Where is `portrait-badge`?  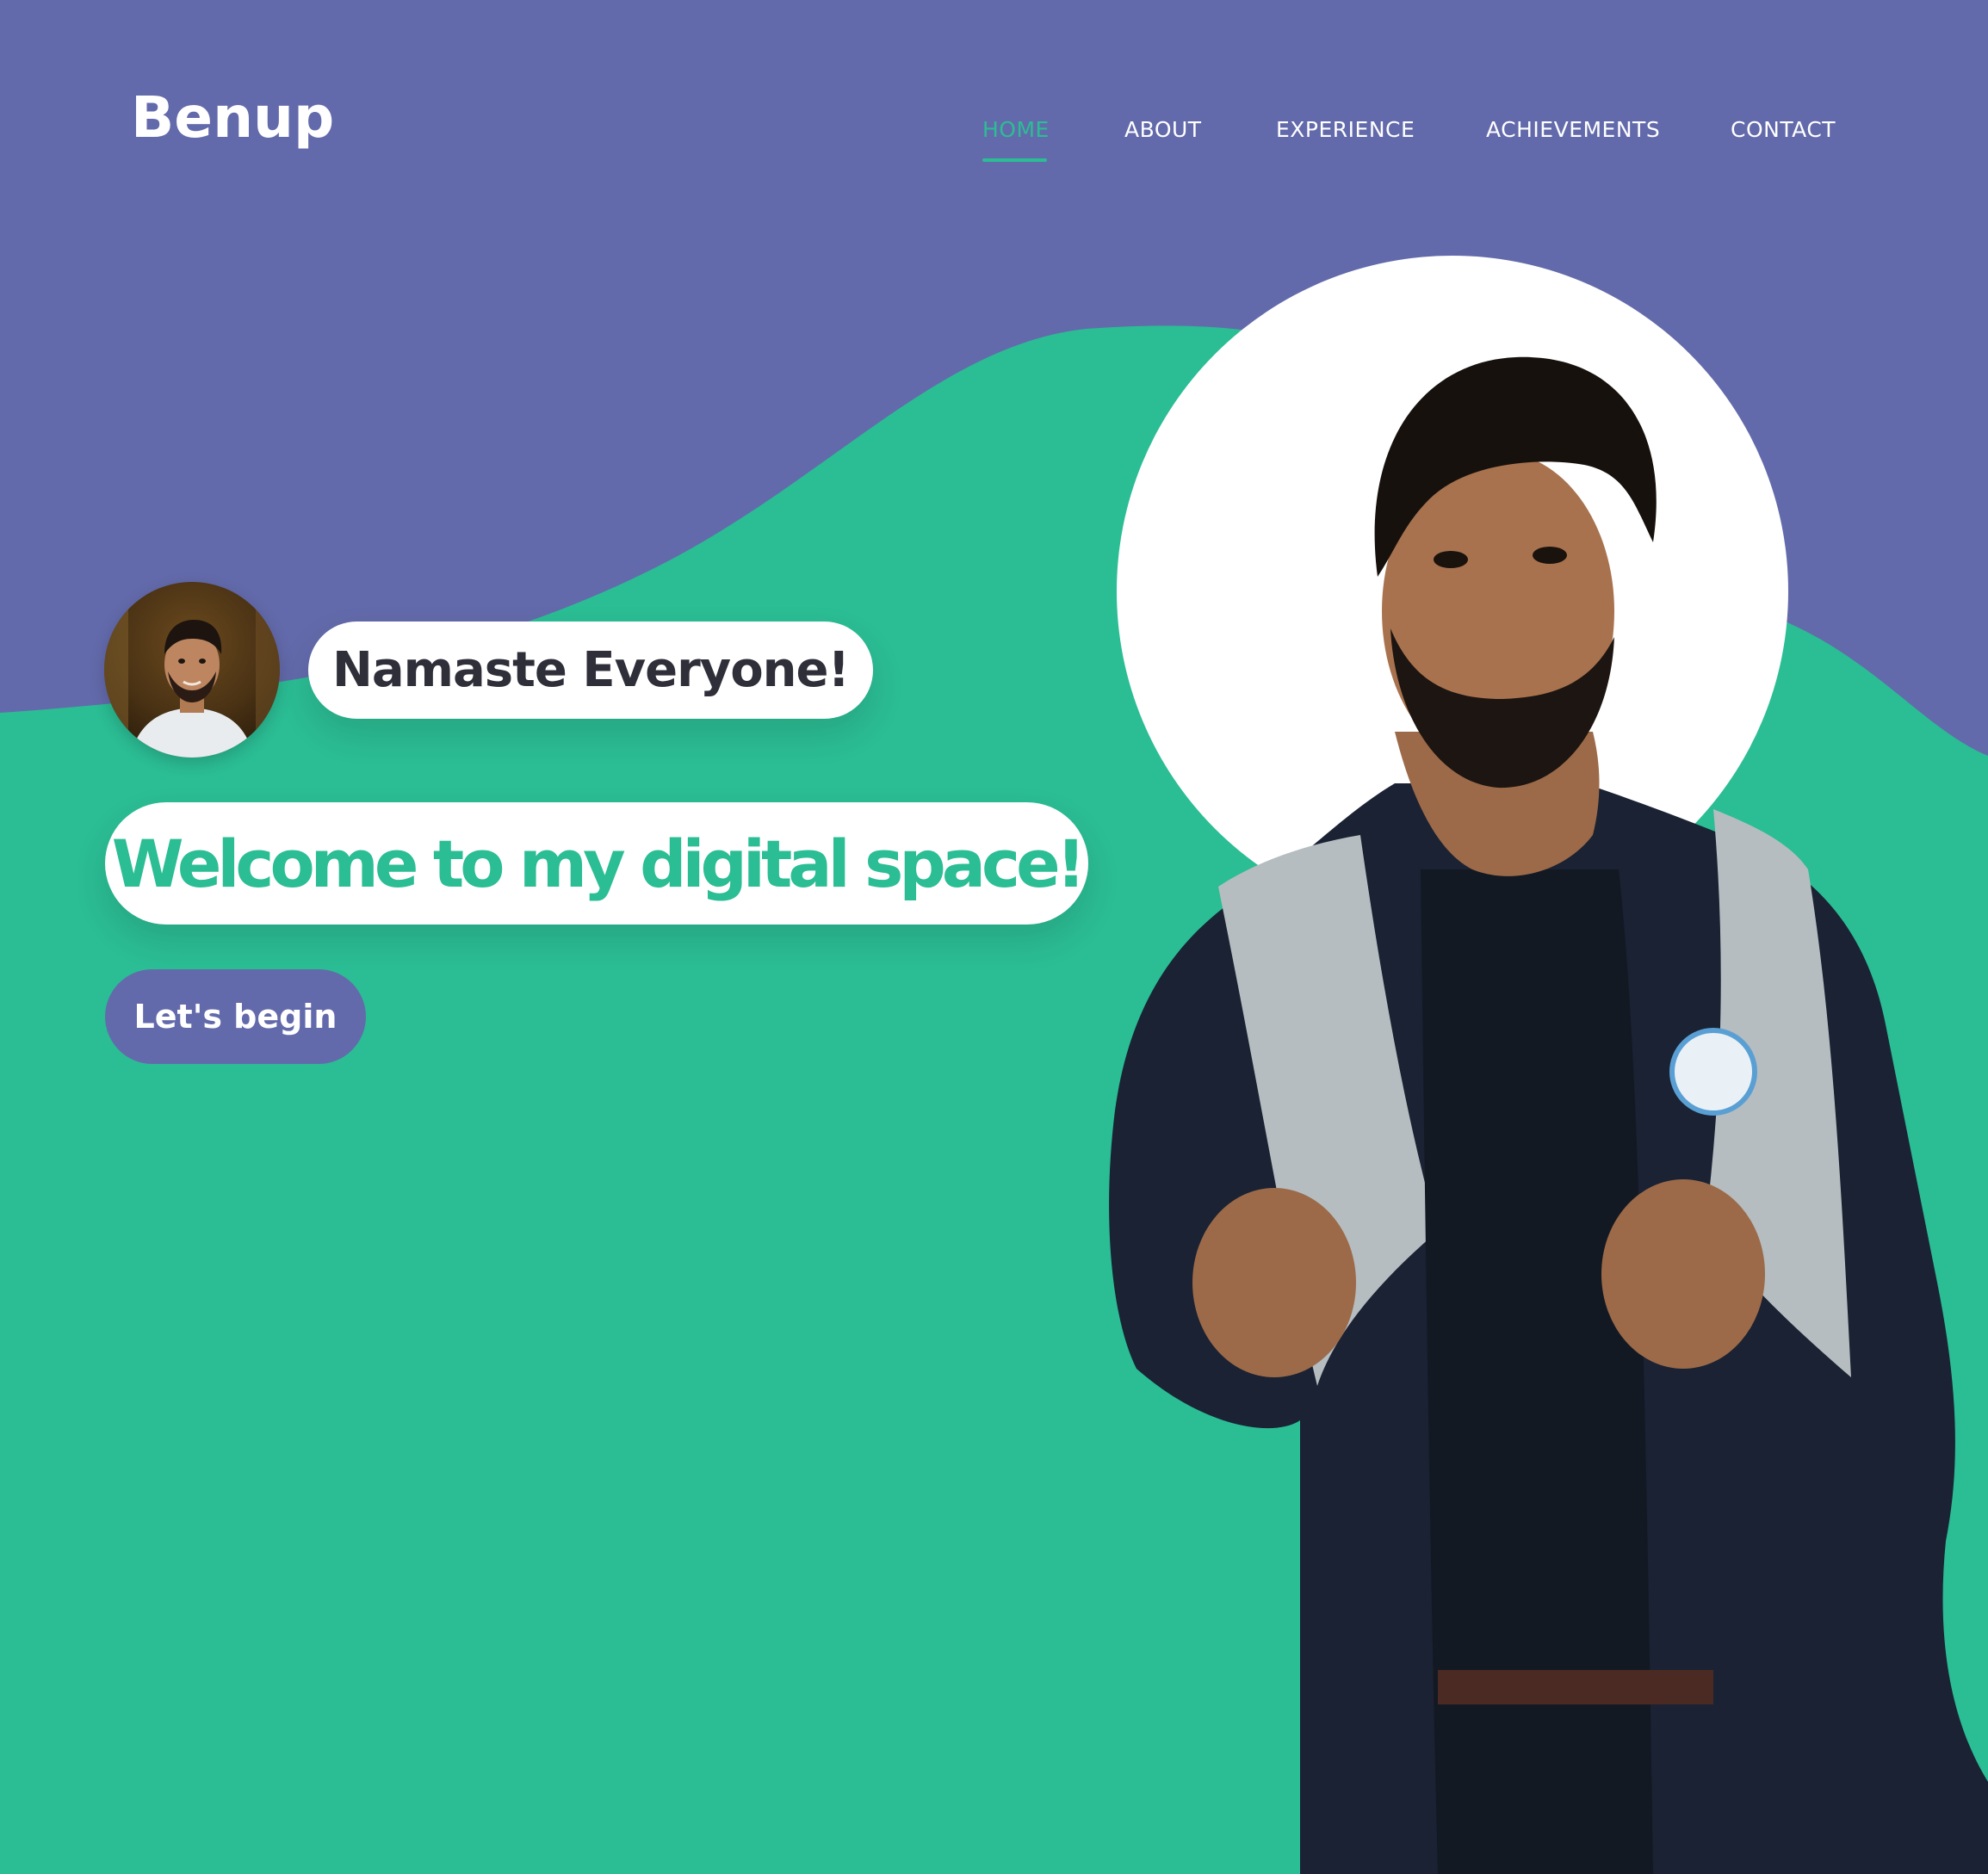
portrait-badge is located at coordinates (1713, 1072).